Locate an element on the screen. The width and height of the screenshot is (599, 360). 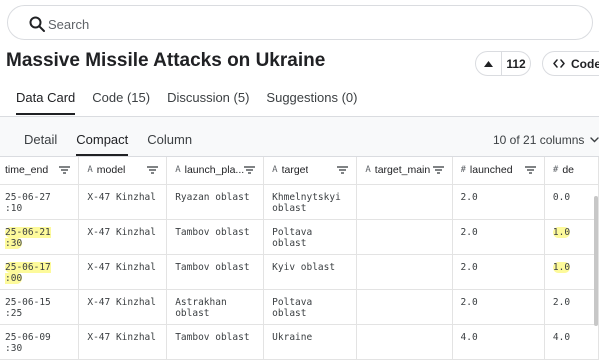
column-header: time_end is located at coordinates (40, 171).